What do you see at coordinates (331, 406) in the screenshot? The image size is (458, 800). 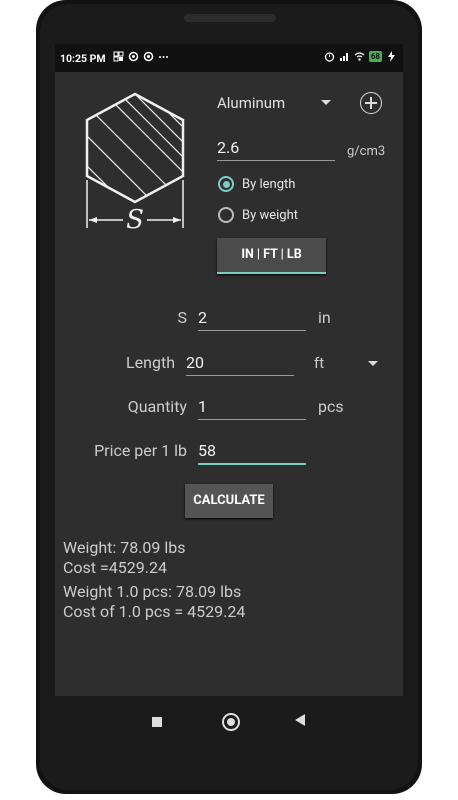 I see `quantity-unit: pcs` at bounding box center [331, 406].